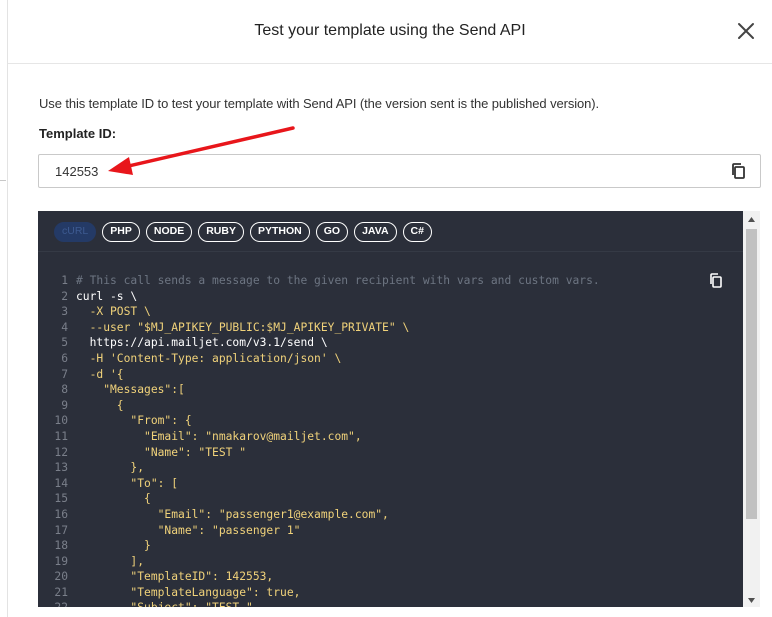 This screenshot has width=772, height=617. Describe the element at coordinates (332, 232) in the screenshot. I see `tab-go: GO` at that location.